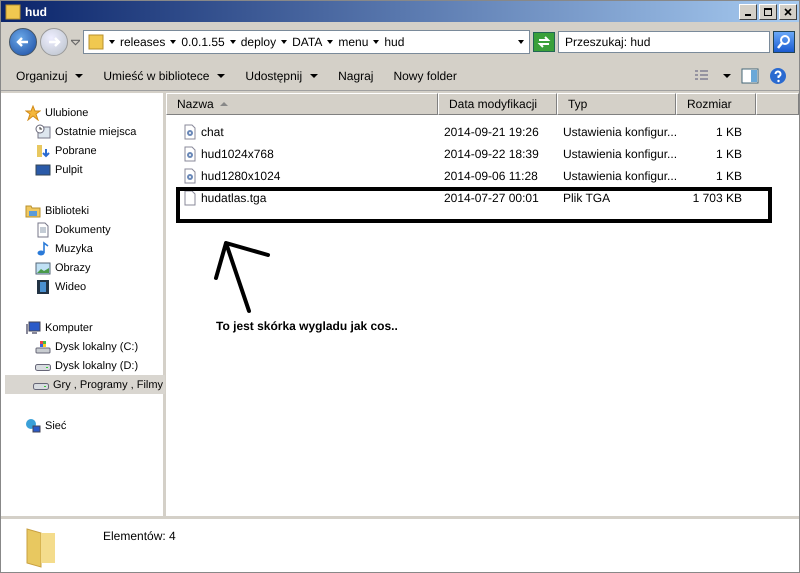 The width and height of the screenshot is (800, 573). I want to click on file-name: hud1280x1024, so click(240, 176).